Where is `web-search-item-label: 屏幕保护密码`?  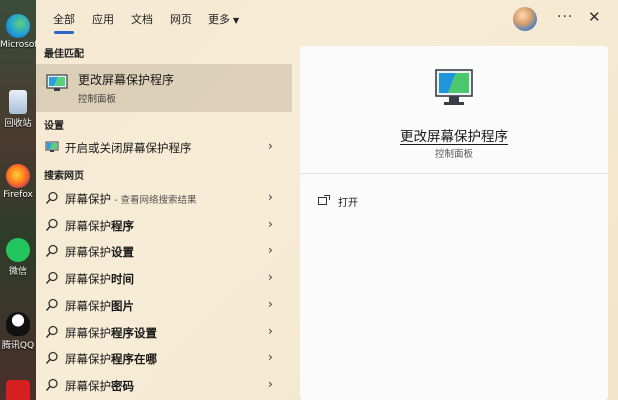
web-search-item-label: 屏幕保护密码 is located at coordinates (99, 386).